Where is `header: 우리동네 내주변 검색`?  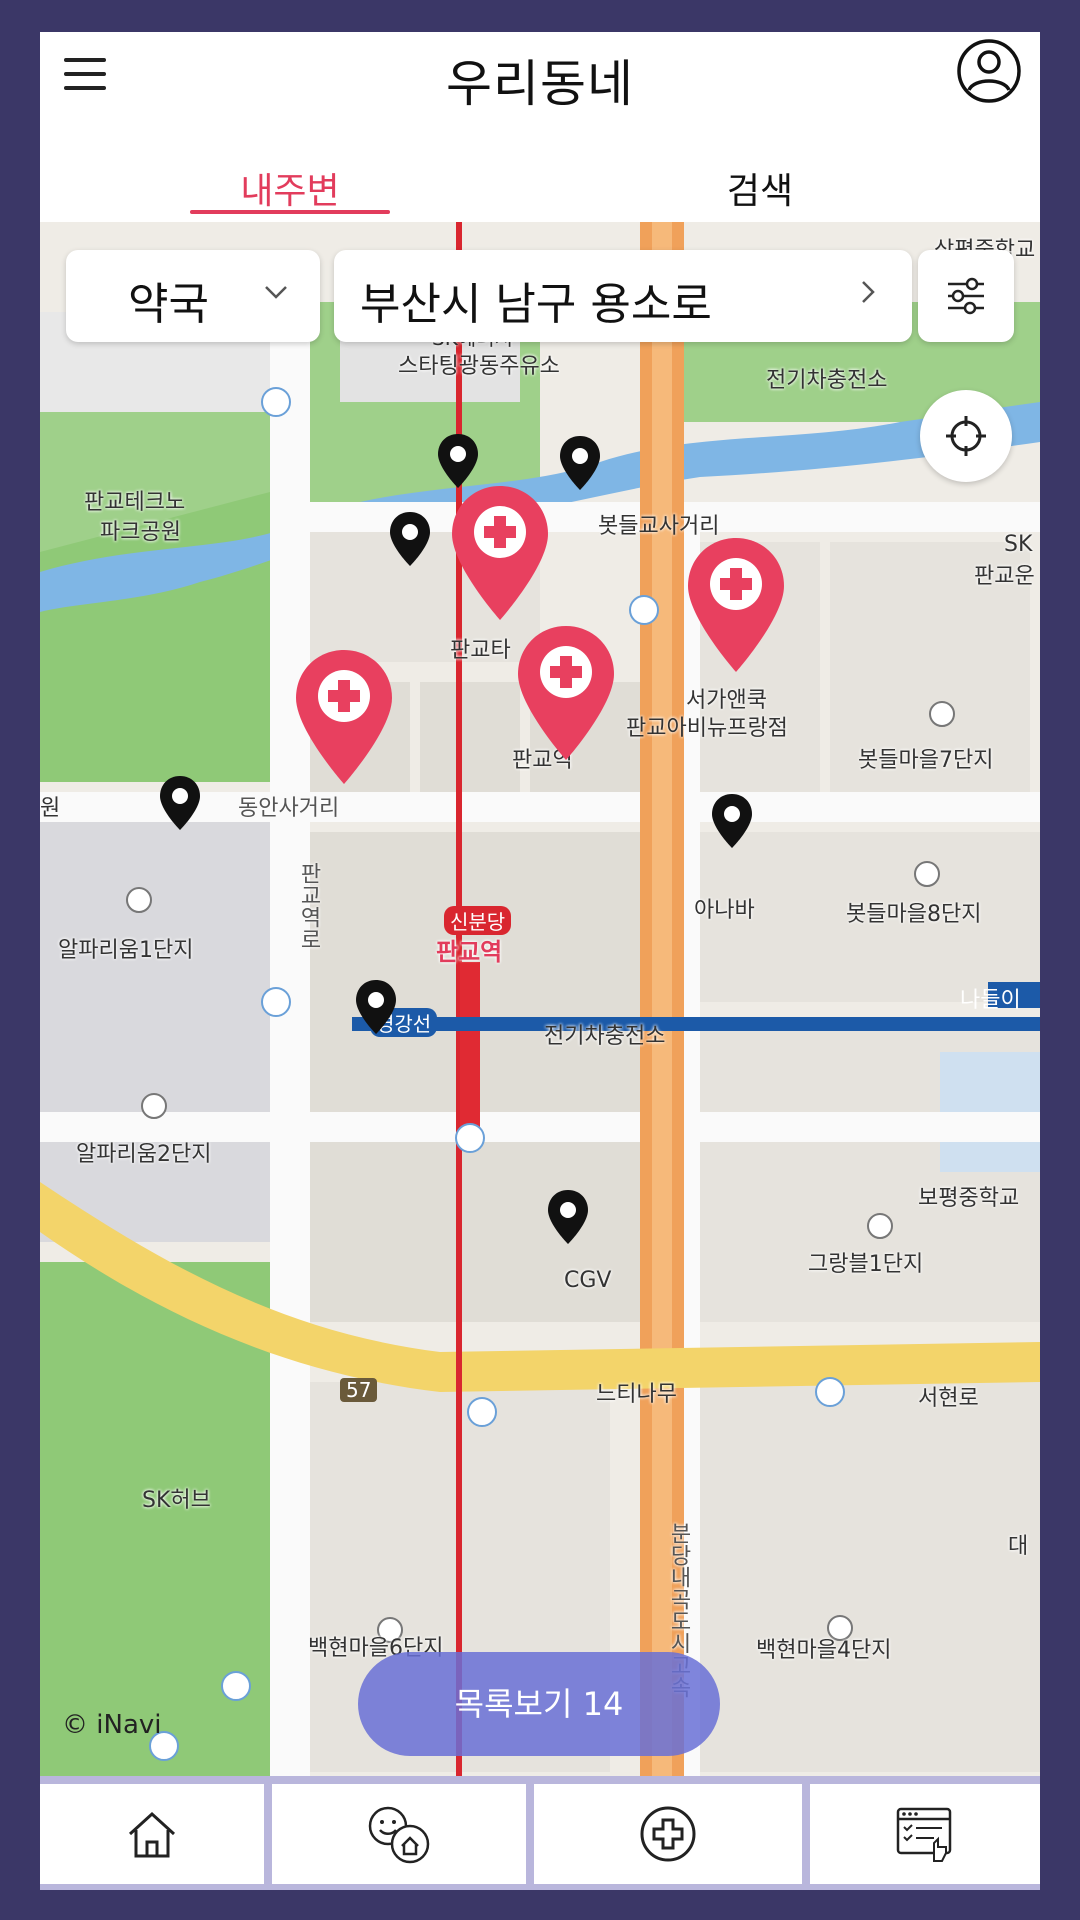
header: 우리동네 내주변 검색 is located at coordinates (540, 127).